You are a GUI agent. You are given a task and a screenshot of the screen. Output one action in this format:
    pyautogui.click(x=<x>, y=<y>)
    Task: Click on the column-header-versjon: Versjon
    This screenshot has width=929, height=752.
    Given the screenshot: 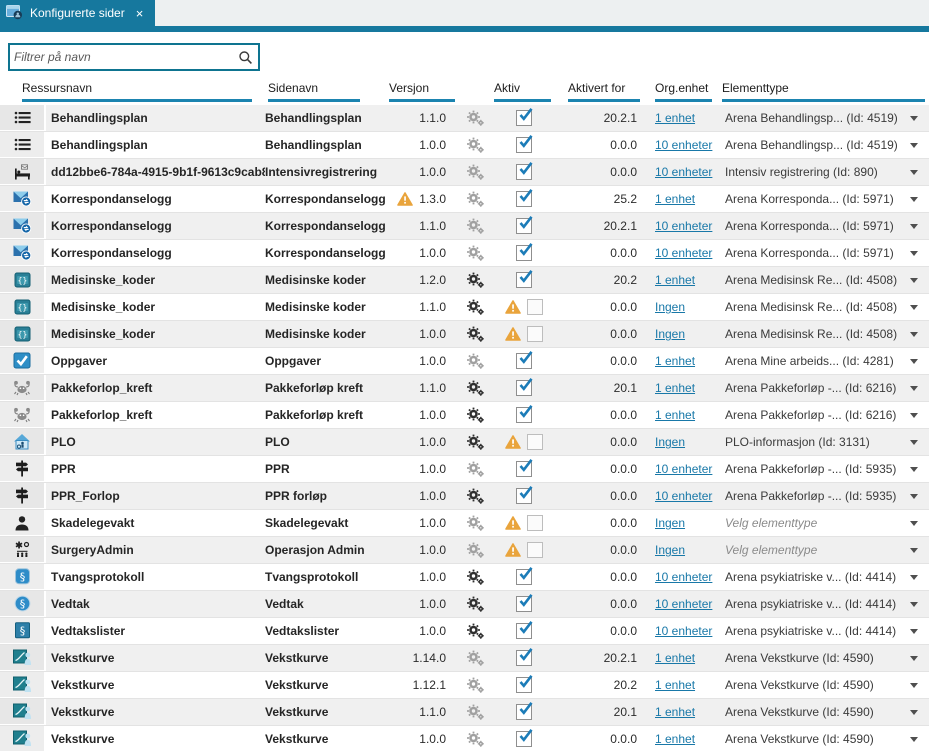 What is the action you would take?
    pyautogui.click(x=422, y=91)
    